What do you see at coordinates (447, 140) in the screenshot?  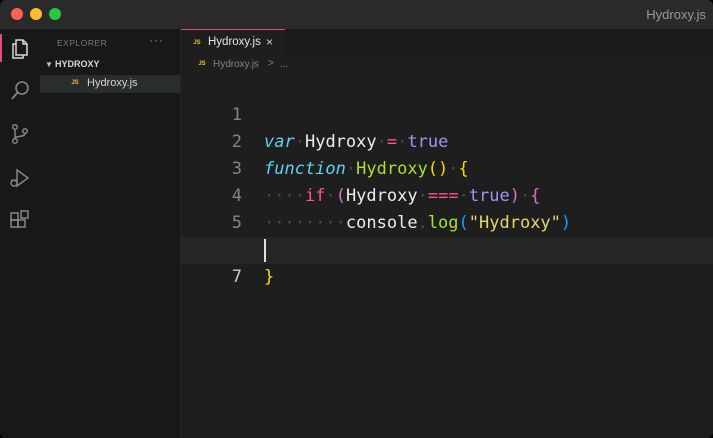 I see `code-line: 2 function·Hydroxy()·{` at bounding box center [447, 140].